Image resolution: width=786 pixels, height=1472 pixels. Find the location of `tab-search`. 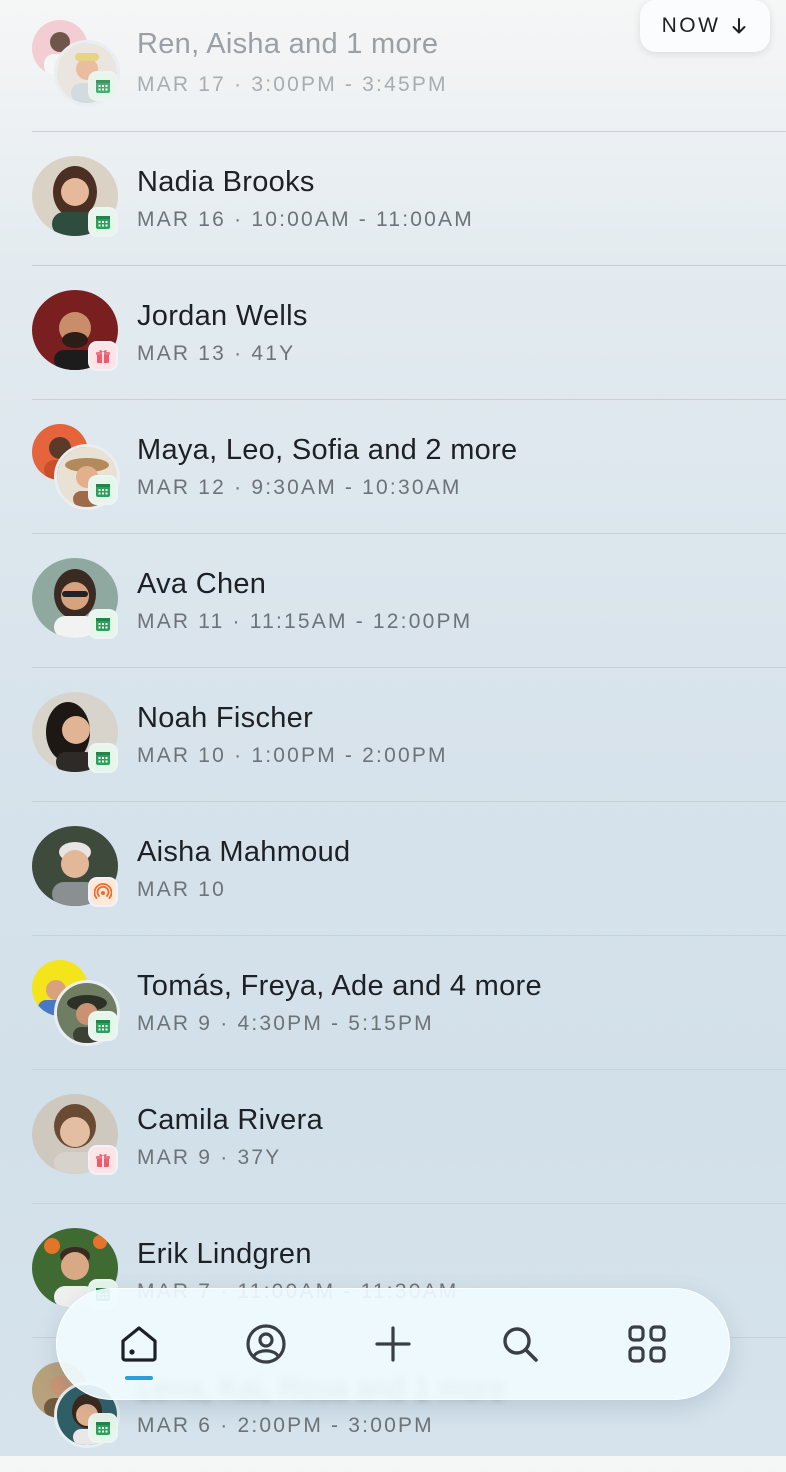

tab-search is located at coordinates (520, 1344).